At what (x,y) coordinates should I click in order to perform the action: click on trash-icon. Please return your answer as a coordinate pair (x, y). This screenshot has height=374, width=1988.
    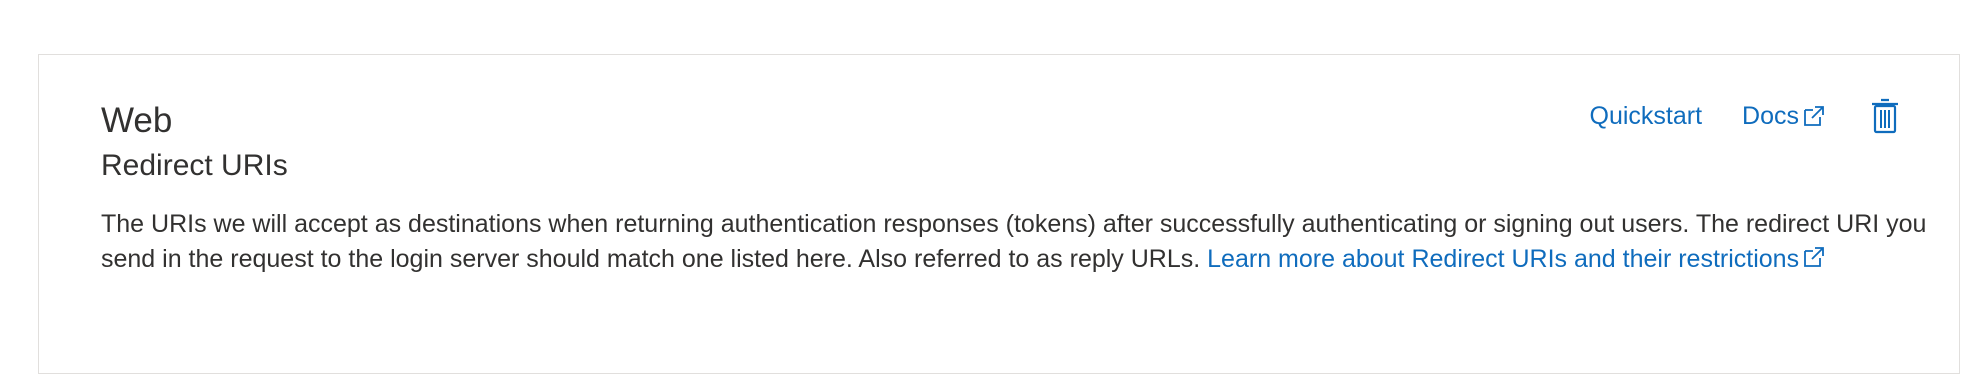
    Looking at the image, I should click on (1885, 116).